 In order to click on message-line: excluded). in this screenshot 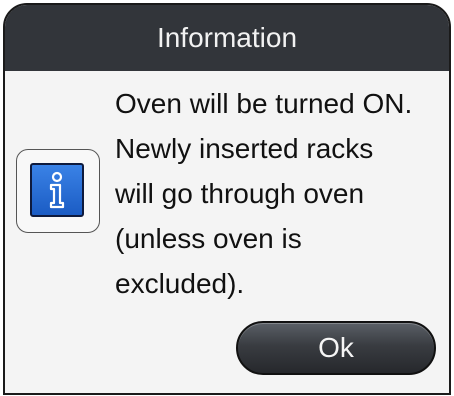, I will do `click(180, 283)`.